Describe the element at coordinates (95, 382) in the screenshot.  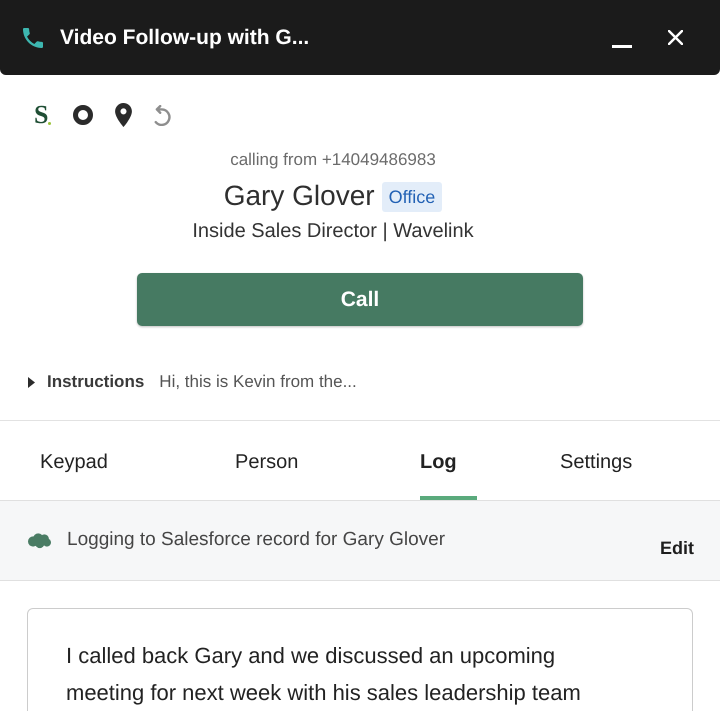
I see `instructions-label: Instructions` at that location.